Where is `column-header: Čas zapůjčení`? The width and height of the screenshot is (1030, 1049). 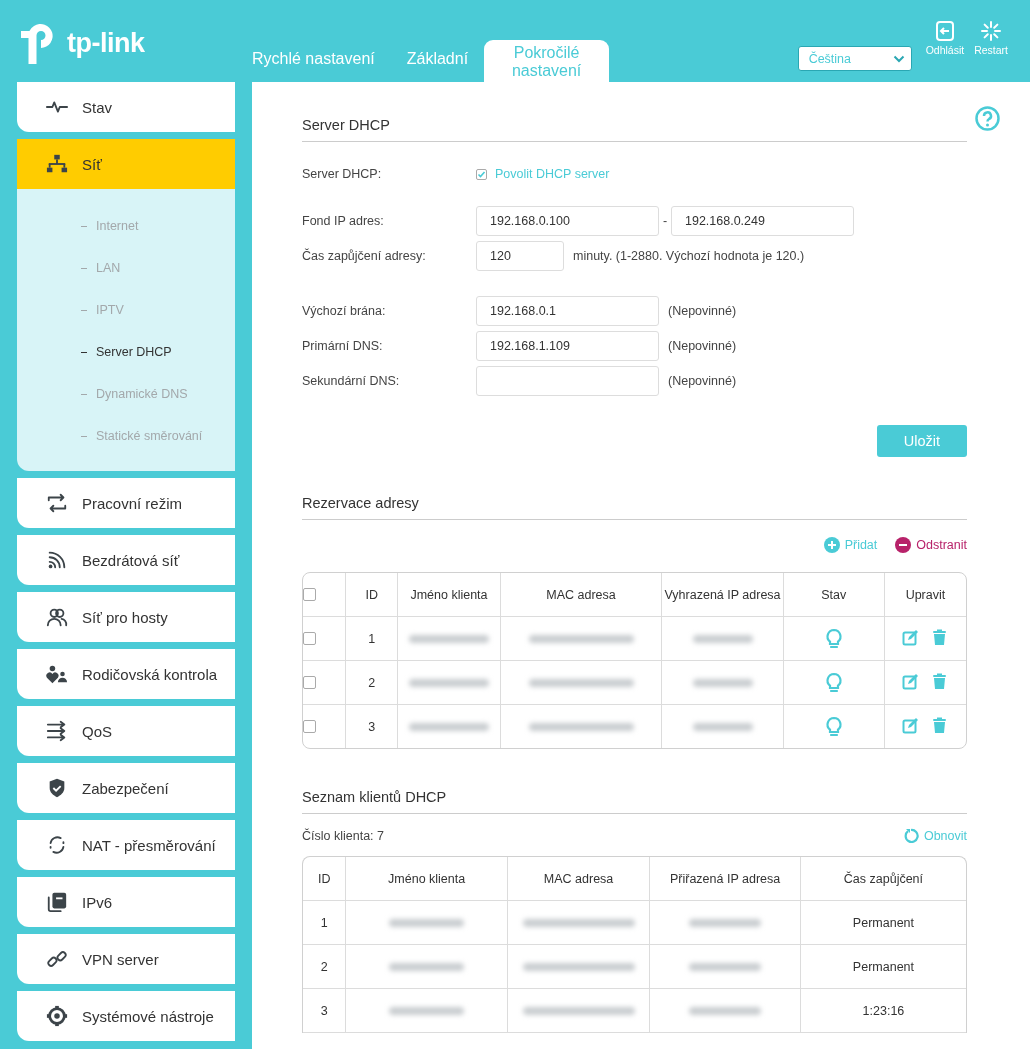 column-header: Čas zapůjčení is located at coordinates (883, 879).